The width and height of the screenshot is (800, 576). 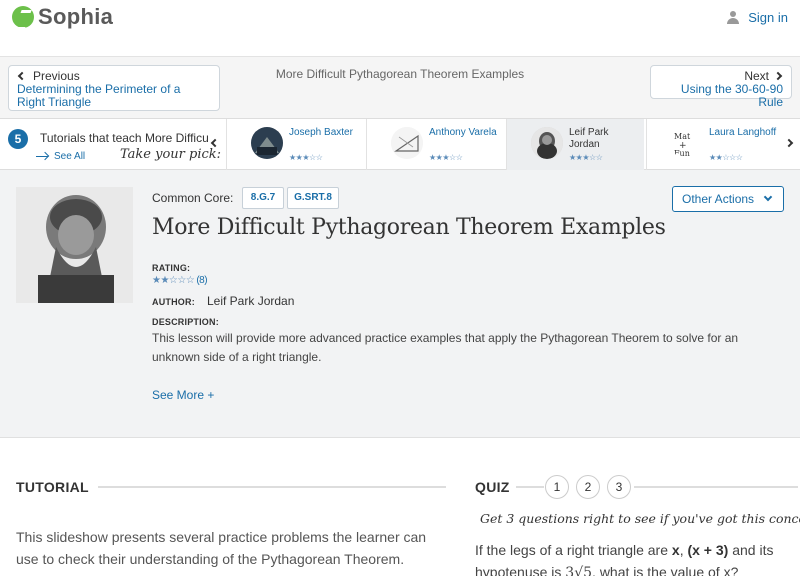 I want to click on quiz-section-title: QUIZ, so click(x=492, y=487).